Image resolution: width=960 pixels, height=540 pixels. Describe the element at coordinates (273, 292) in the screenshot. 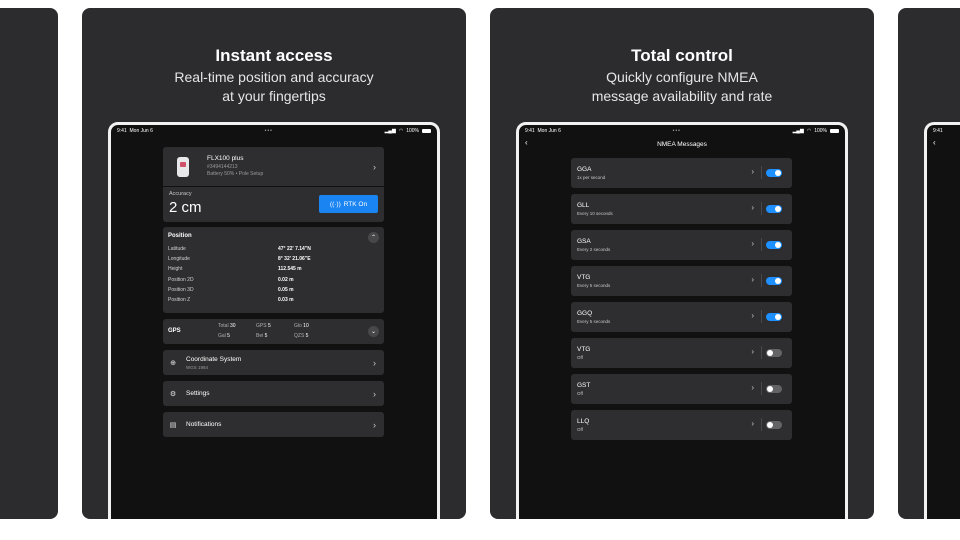

I see `position-row: Position 3D 0.05 m` at that location.